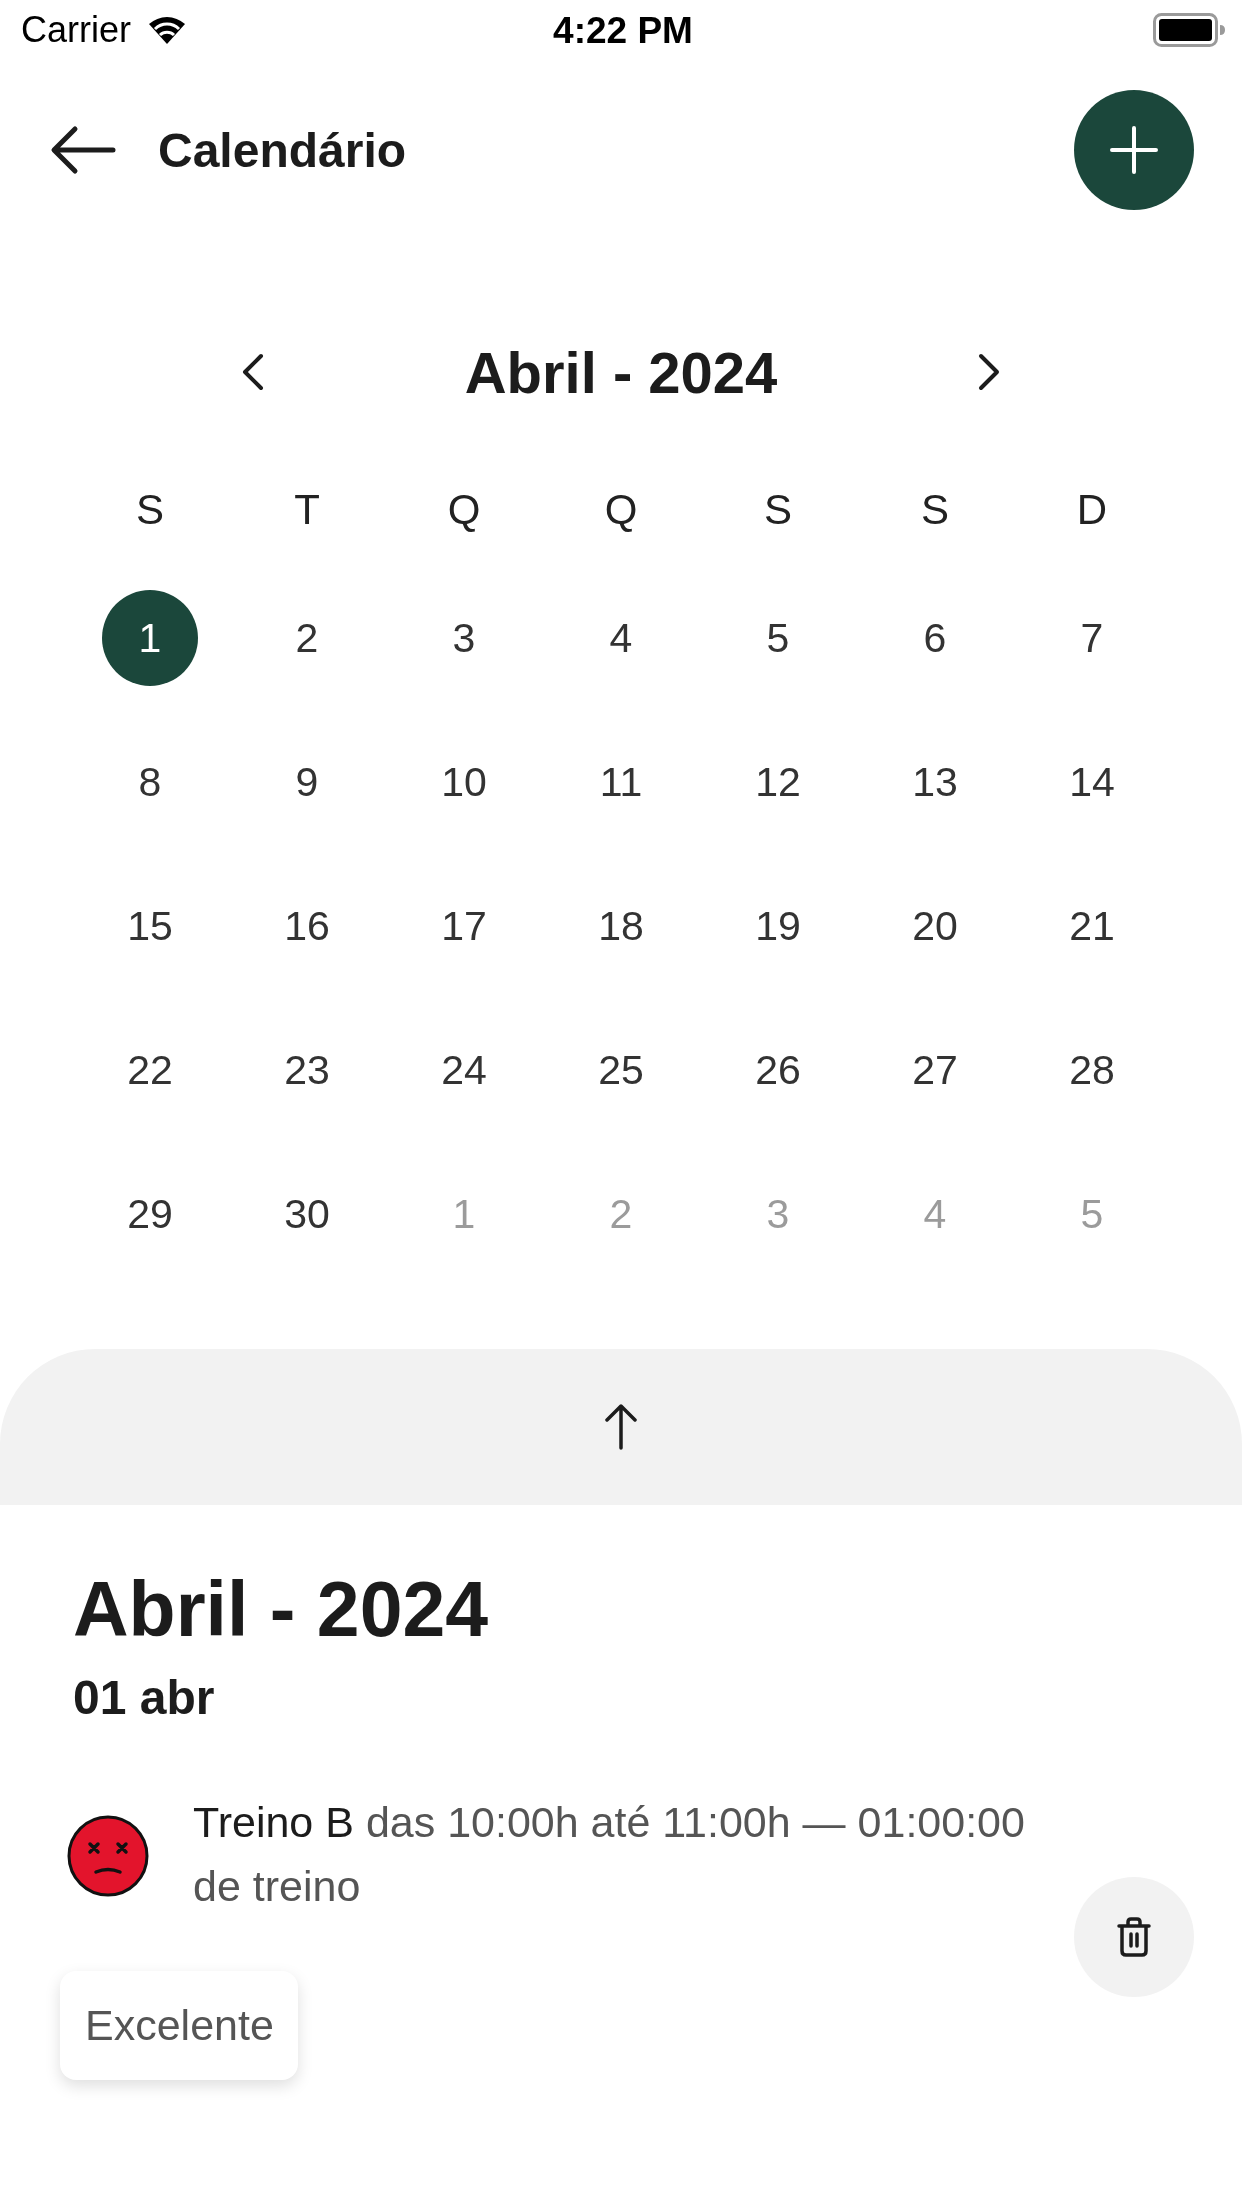  Describe the element at coordinates (307, 638) in the screenshot. I see `day-cell: 2` at that location.